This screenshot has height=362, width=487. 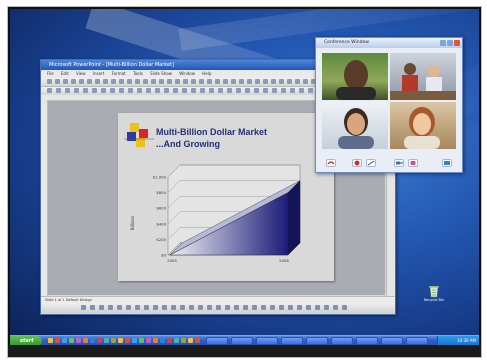 I want to click on menu-help: Help, so click(x=206, y=73).